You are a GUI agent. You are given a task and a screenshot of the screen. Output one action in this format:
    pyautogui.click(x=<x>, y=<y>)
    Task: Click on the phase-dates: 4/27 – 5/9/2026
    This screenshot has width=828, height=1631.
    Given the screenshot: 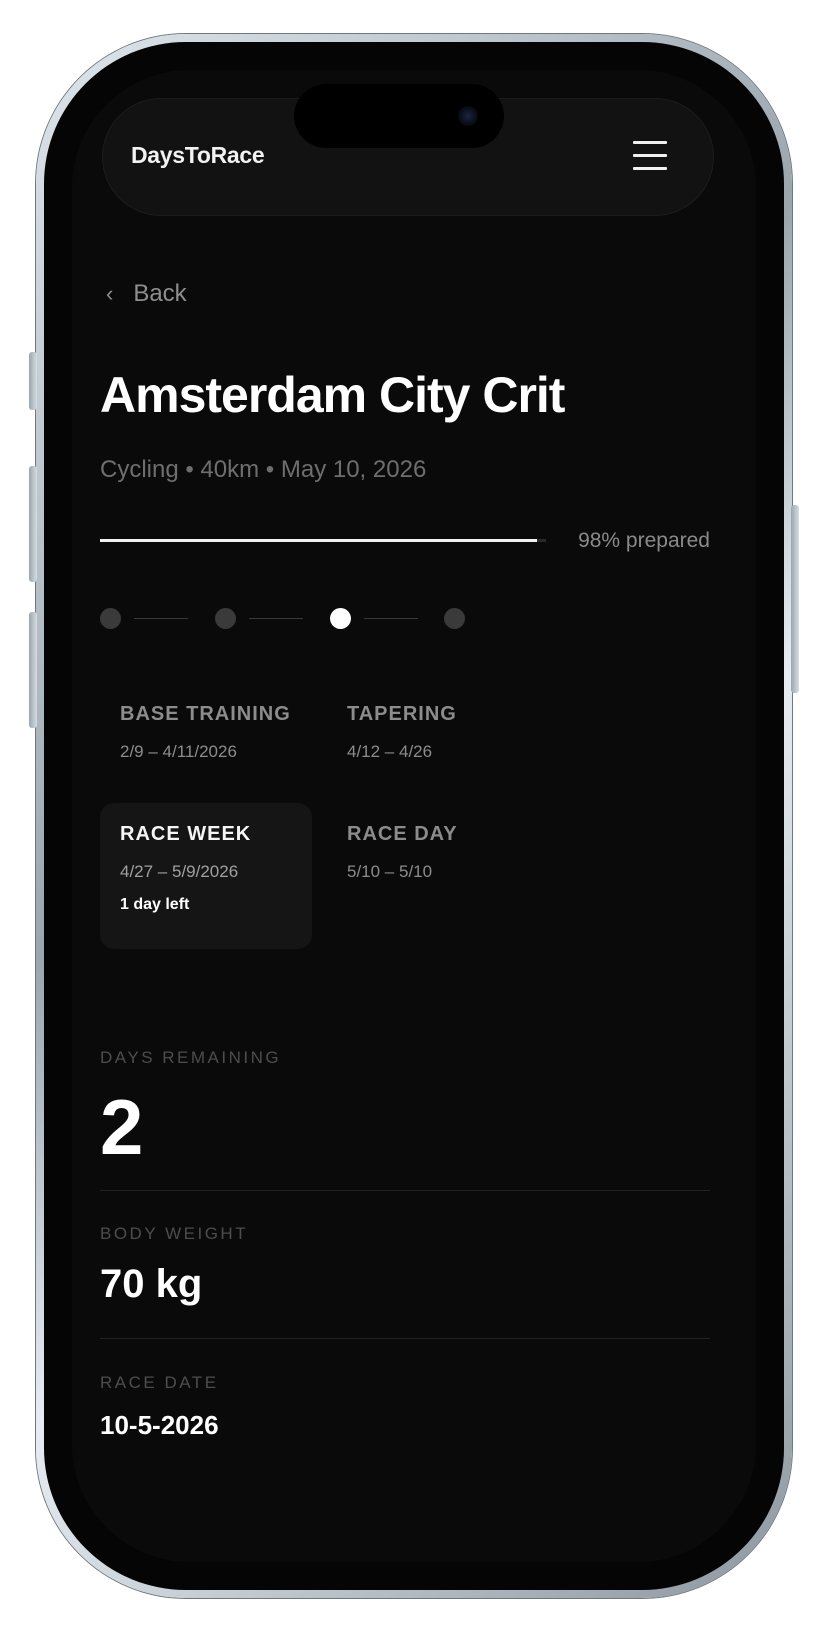 What is the action you would take?
    pyautogui.click(x=179, y=871)
    